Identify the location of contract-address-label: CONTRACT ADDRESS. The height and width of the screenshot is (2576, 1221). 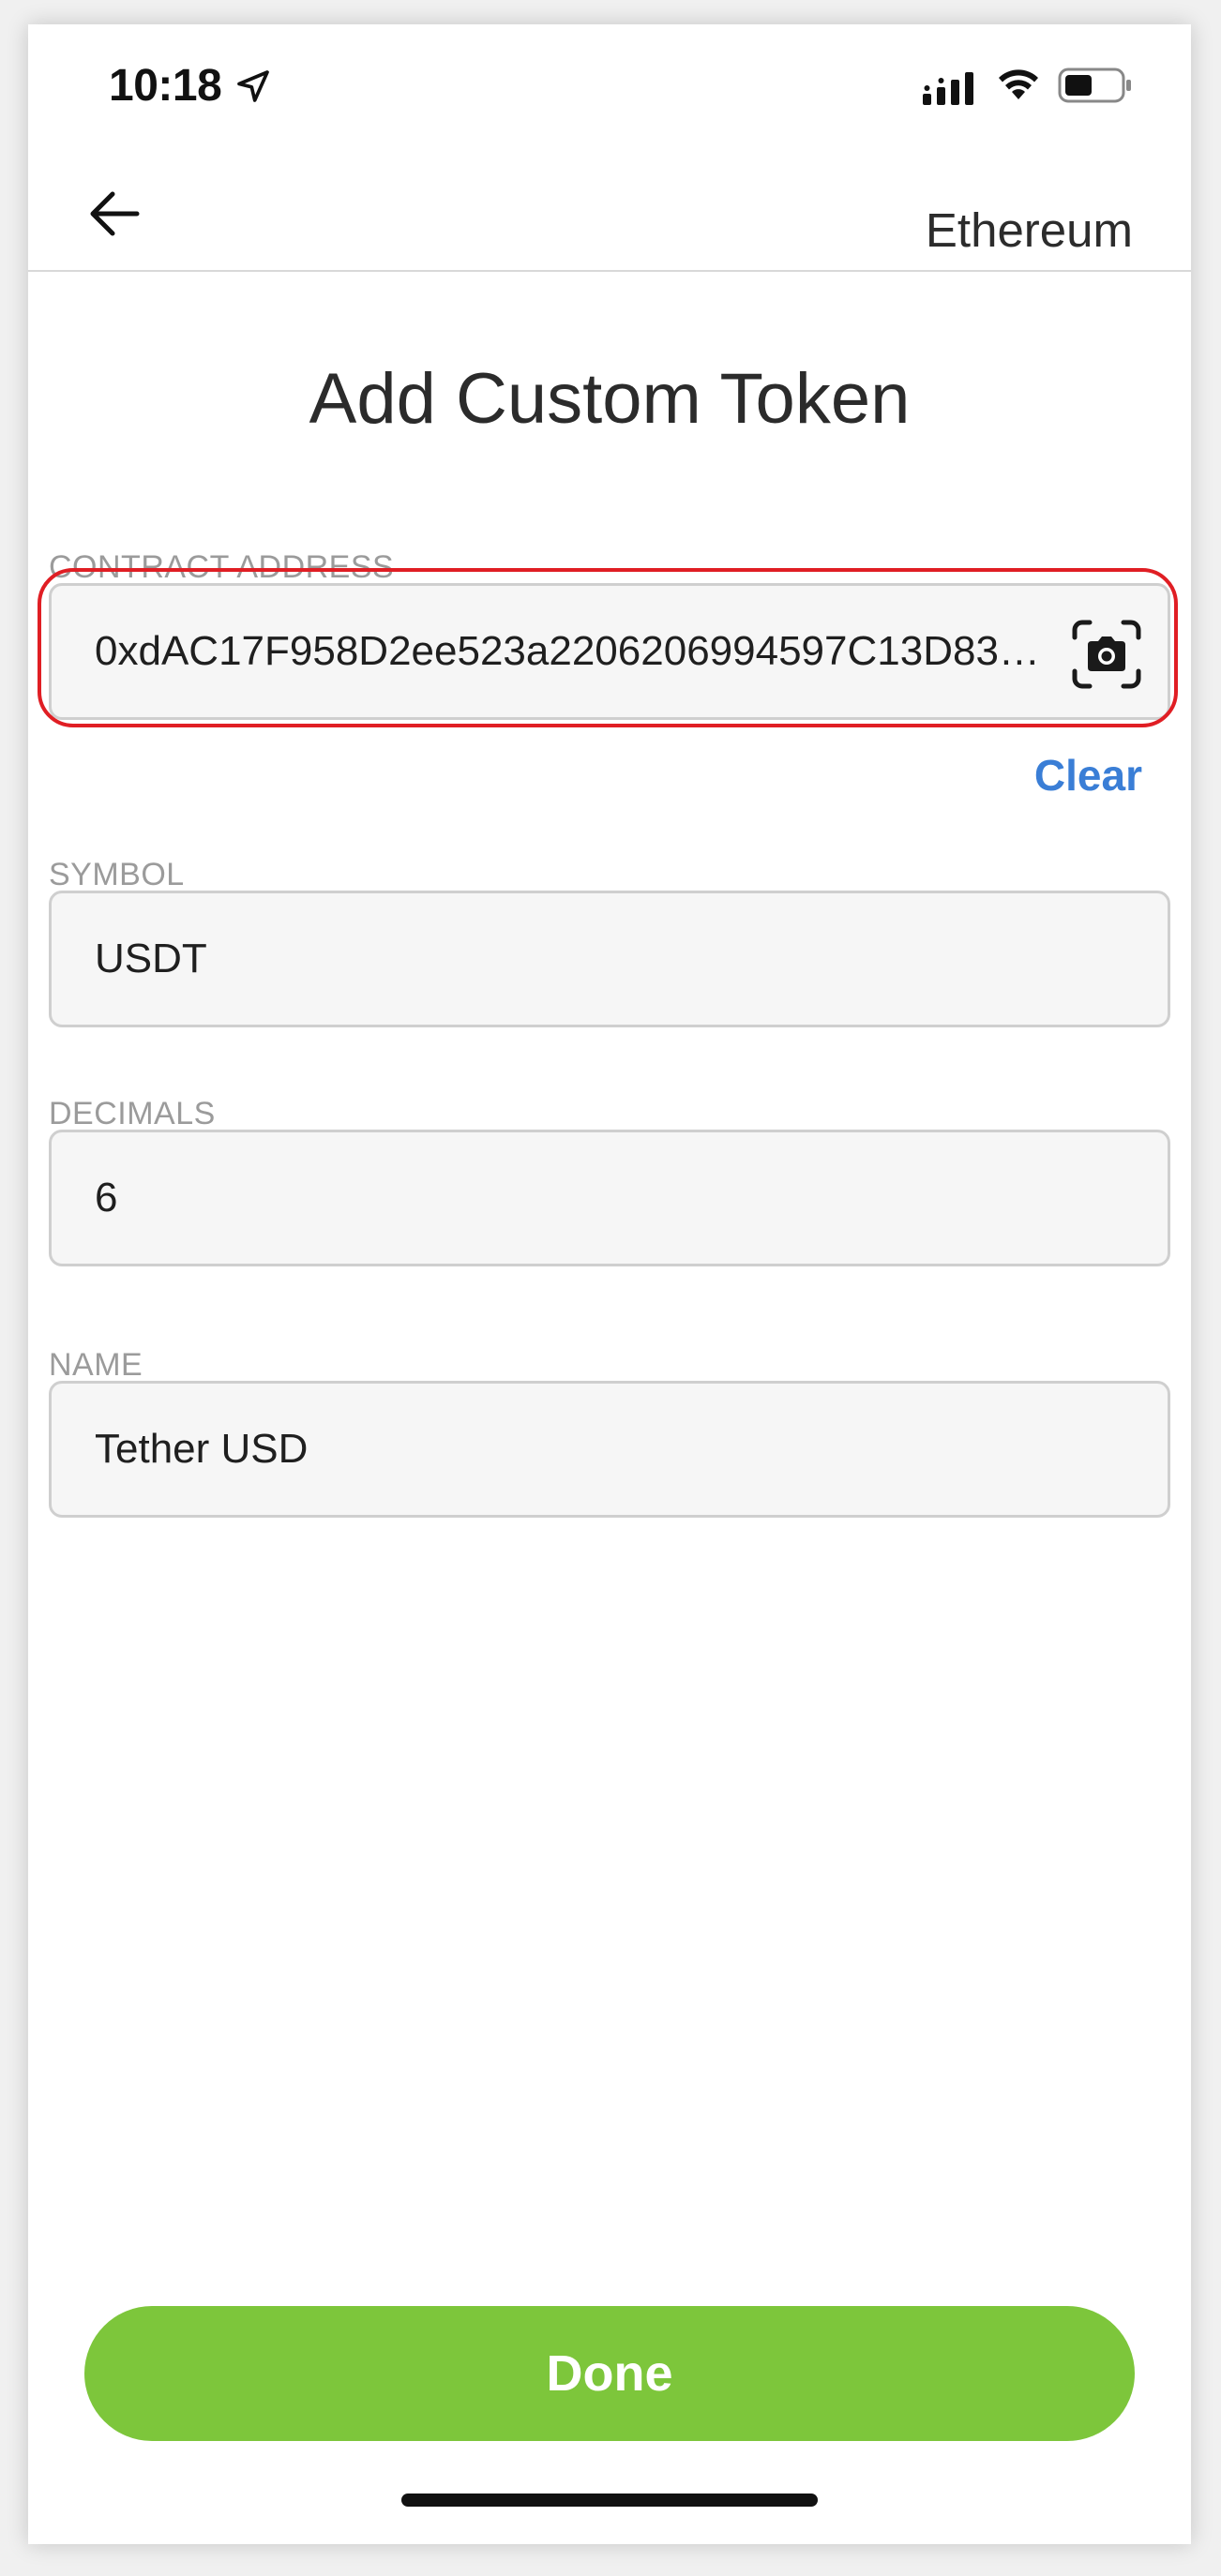
(222, 567).